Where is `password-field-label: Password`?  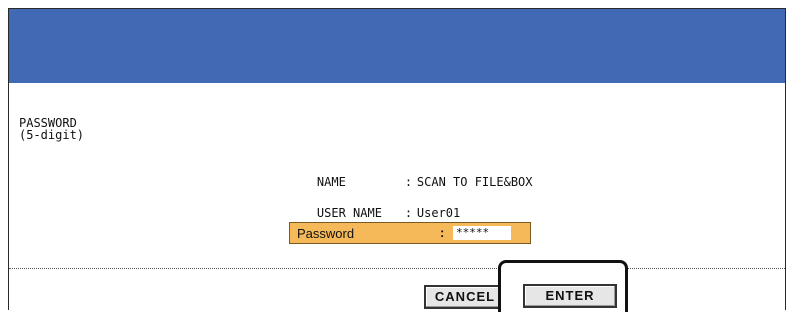 password-field-label: Password is located at coordinates (326, 233).